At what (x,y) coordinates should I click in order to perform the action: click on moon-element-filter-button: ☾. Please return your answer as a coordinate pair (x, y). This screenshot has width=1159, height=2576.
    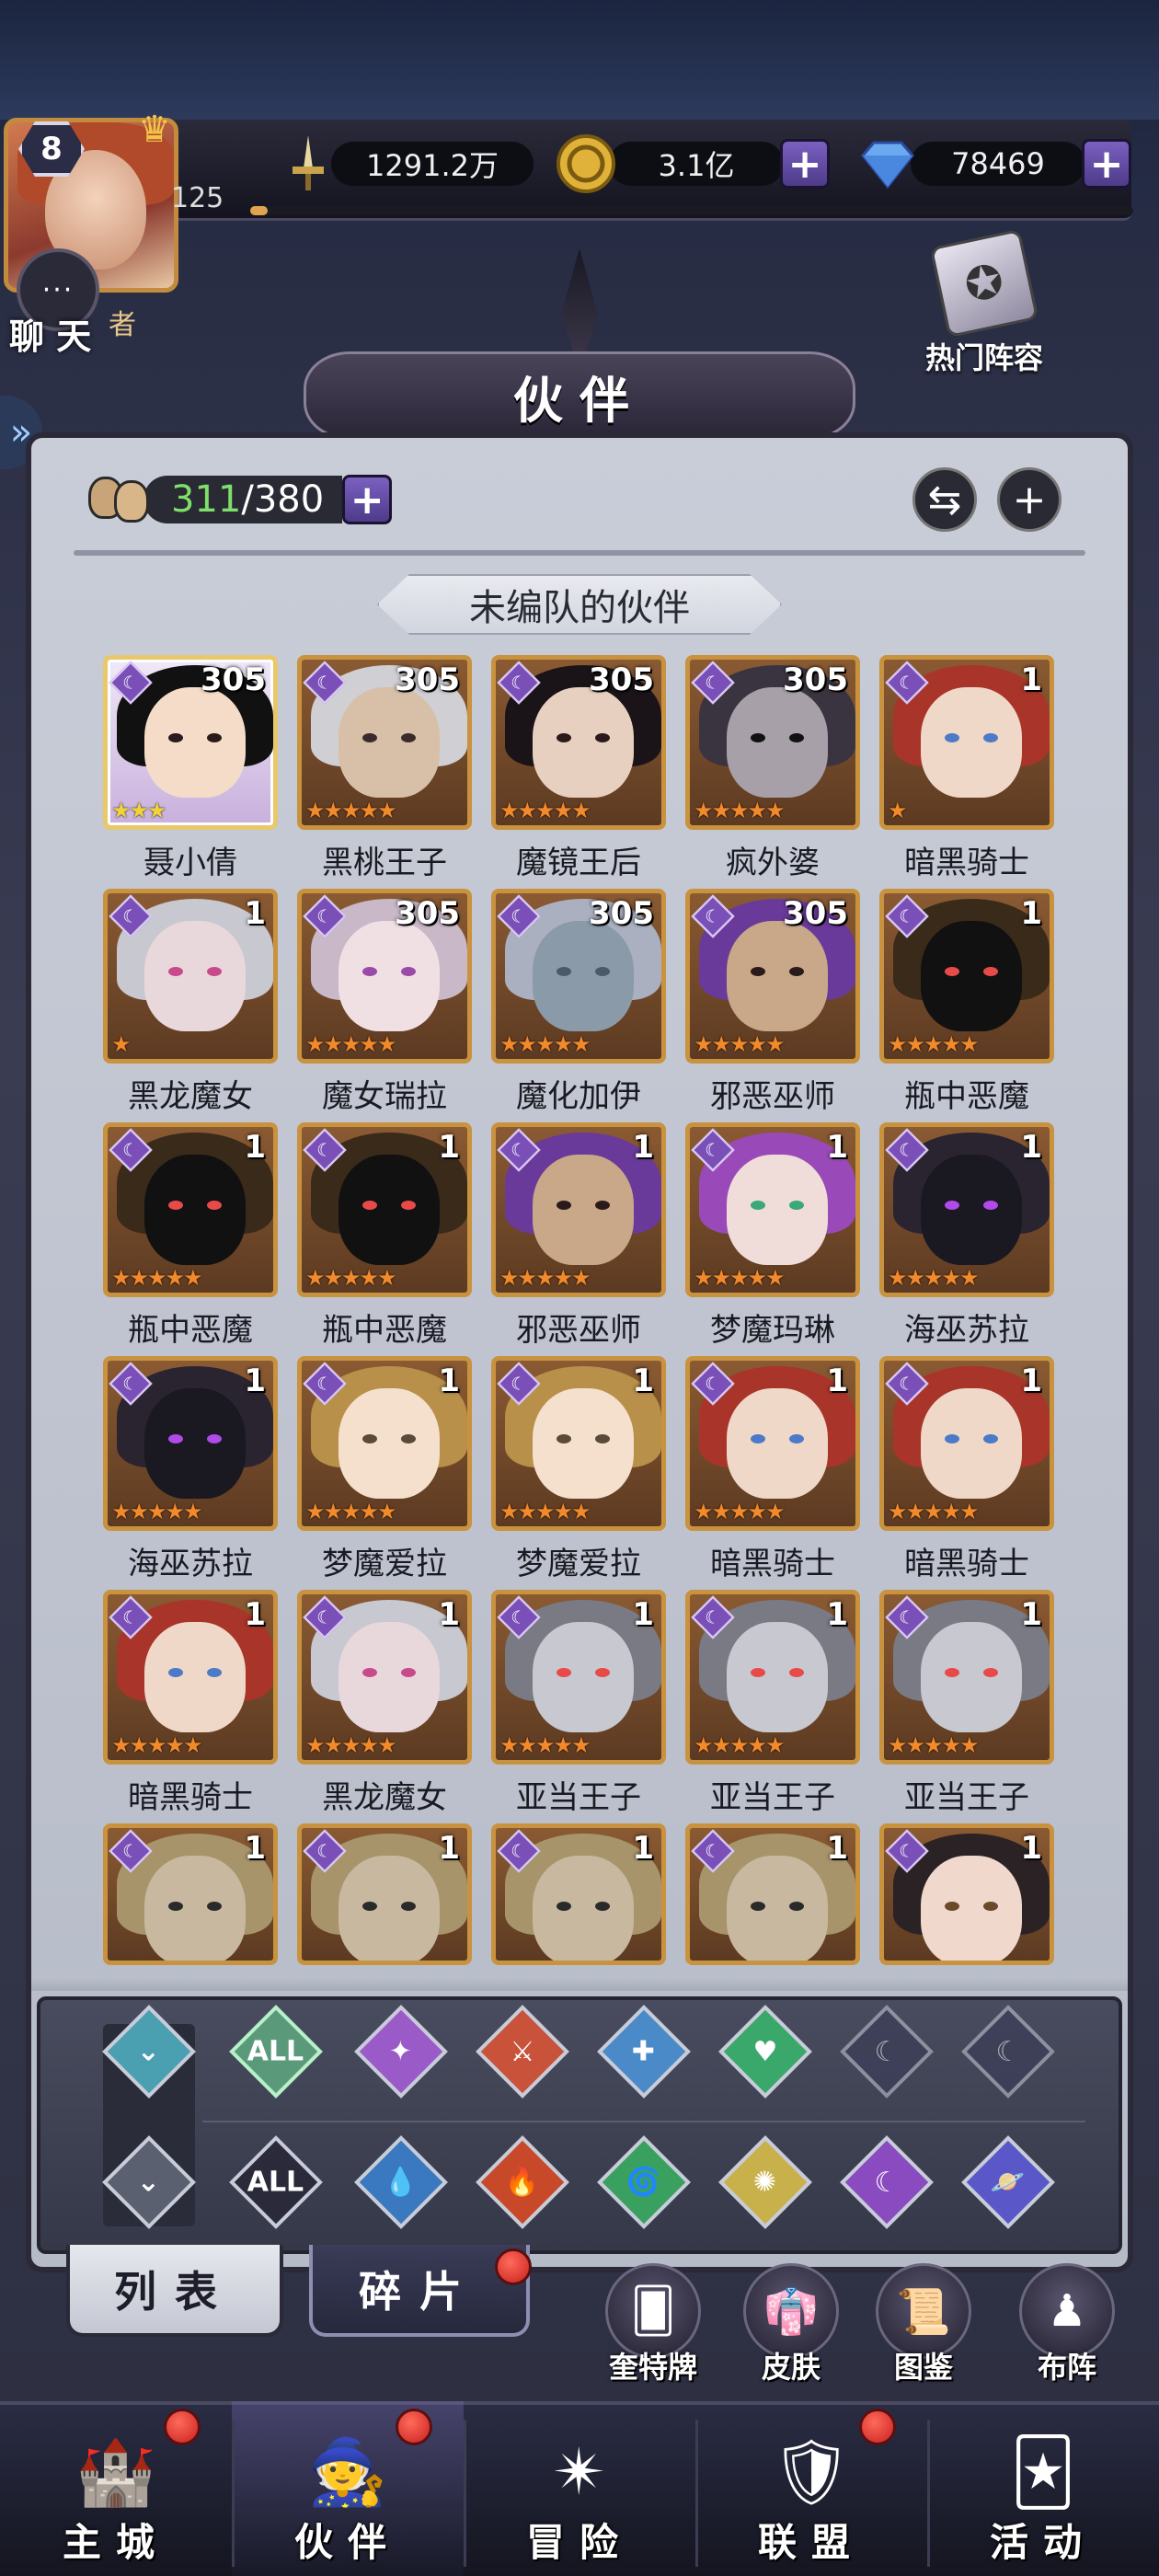
    Looking at the image, I should click on (887, 2182).